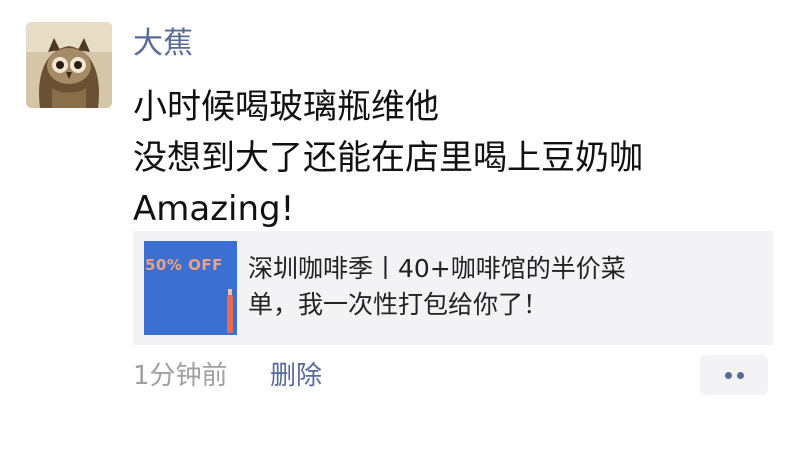 This screenshot has height=468, width=800. I want to click on username: 大蕉, so click(163, 44).